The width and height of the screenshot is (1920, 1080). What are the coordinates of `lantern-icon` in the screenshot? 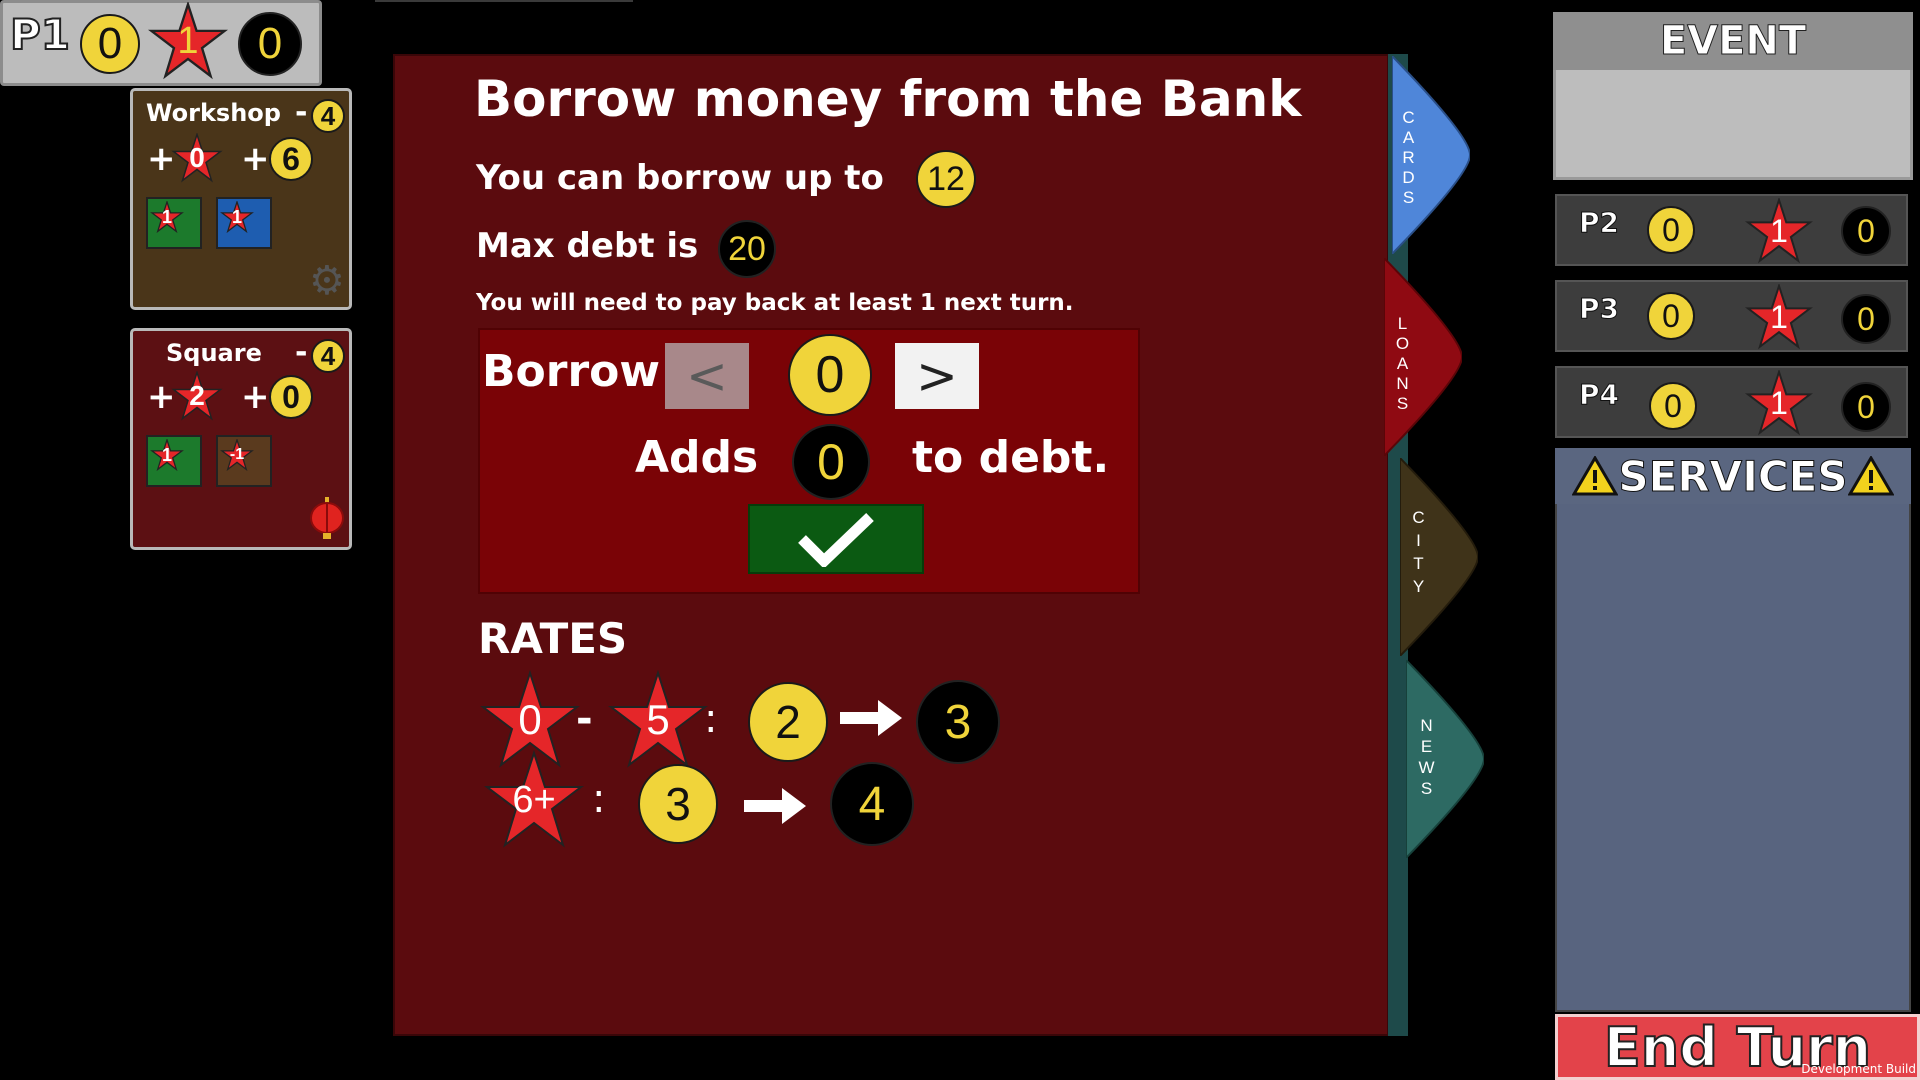 It's located at (327, 518).